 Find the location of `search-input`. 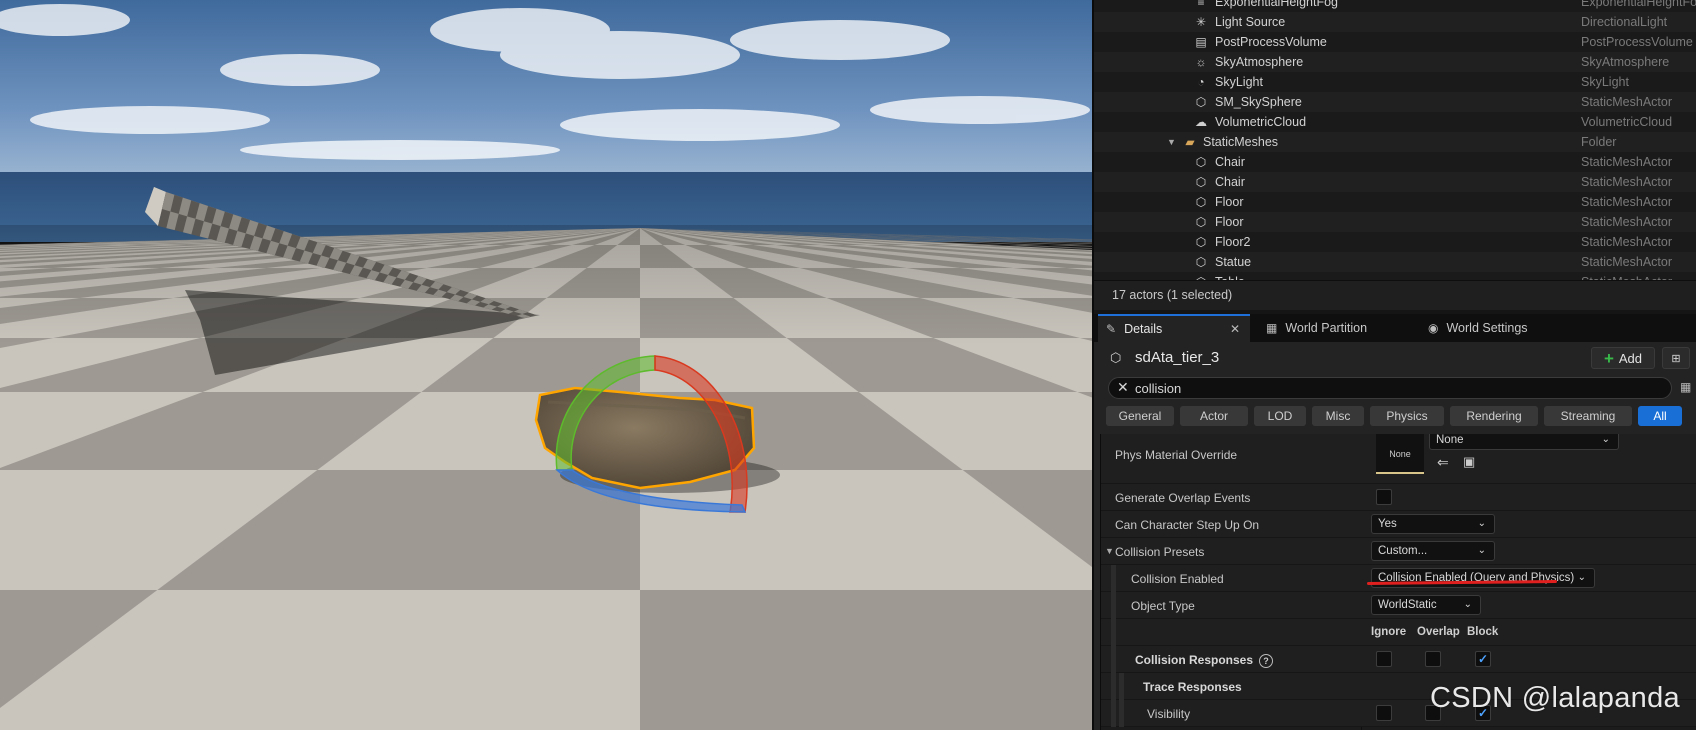

search-input is located at coordinates (1395, 388).